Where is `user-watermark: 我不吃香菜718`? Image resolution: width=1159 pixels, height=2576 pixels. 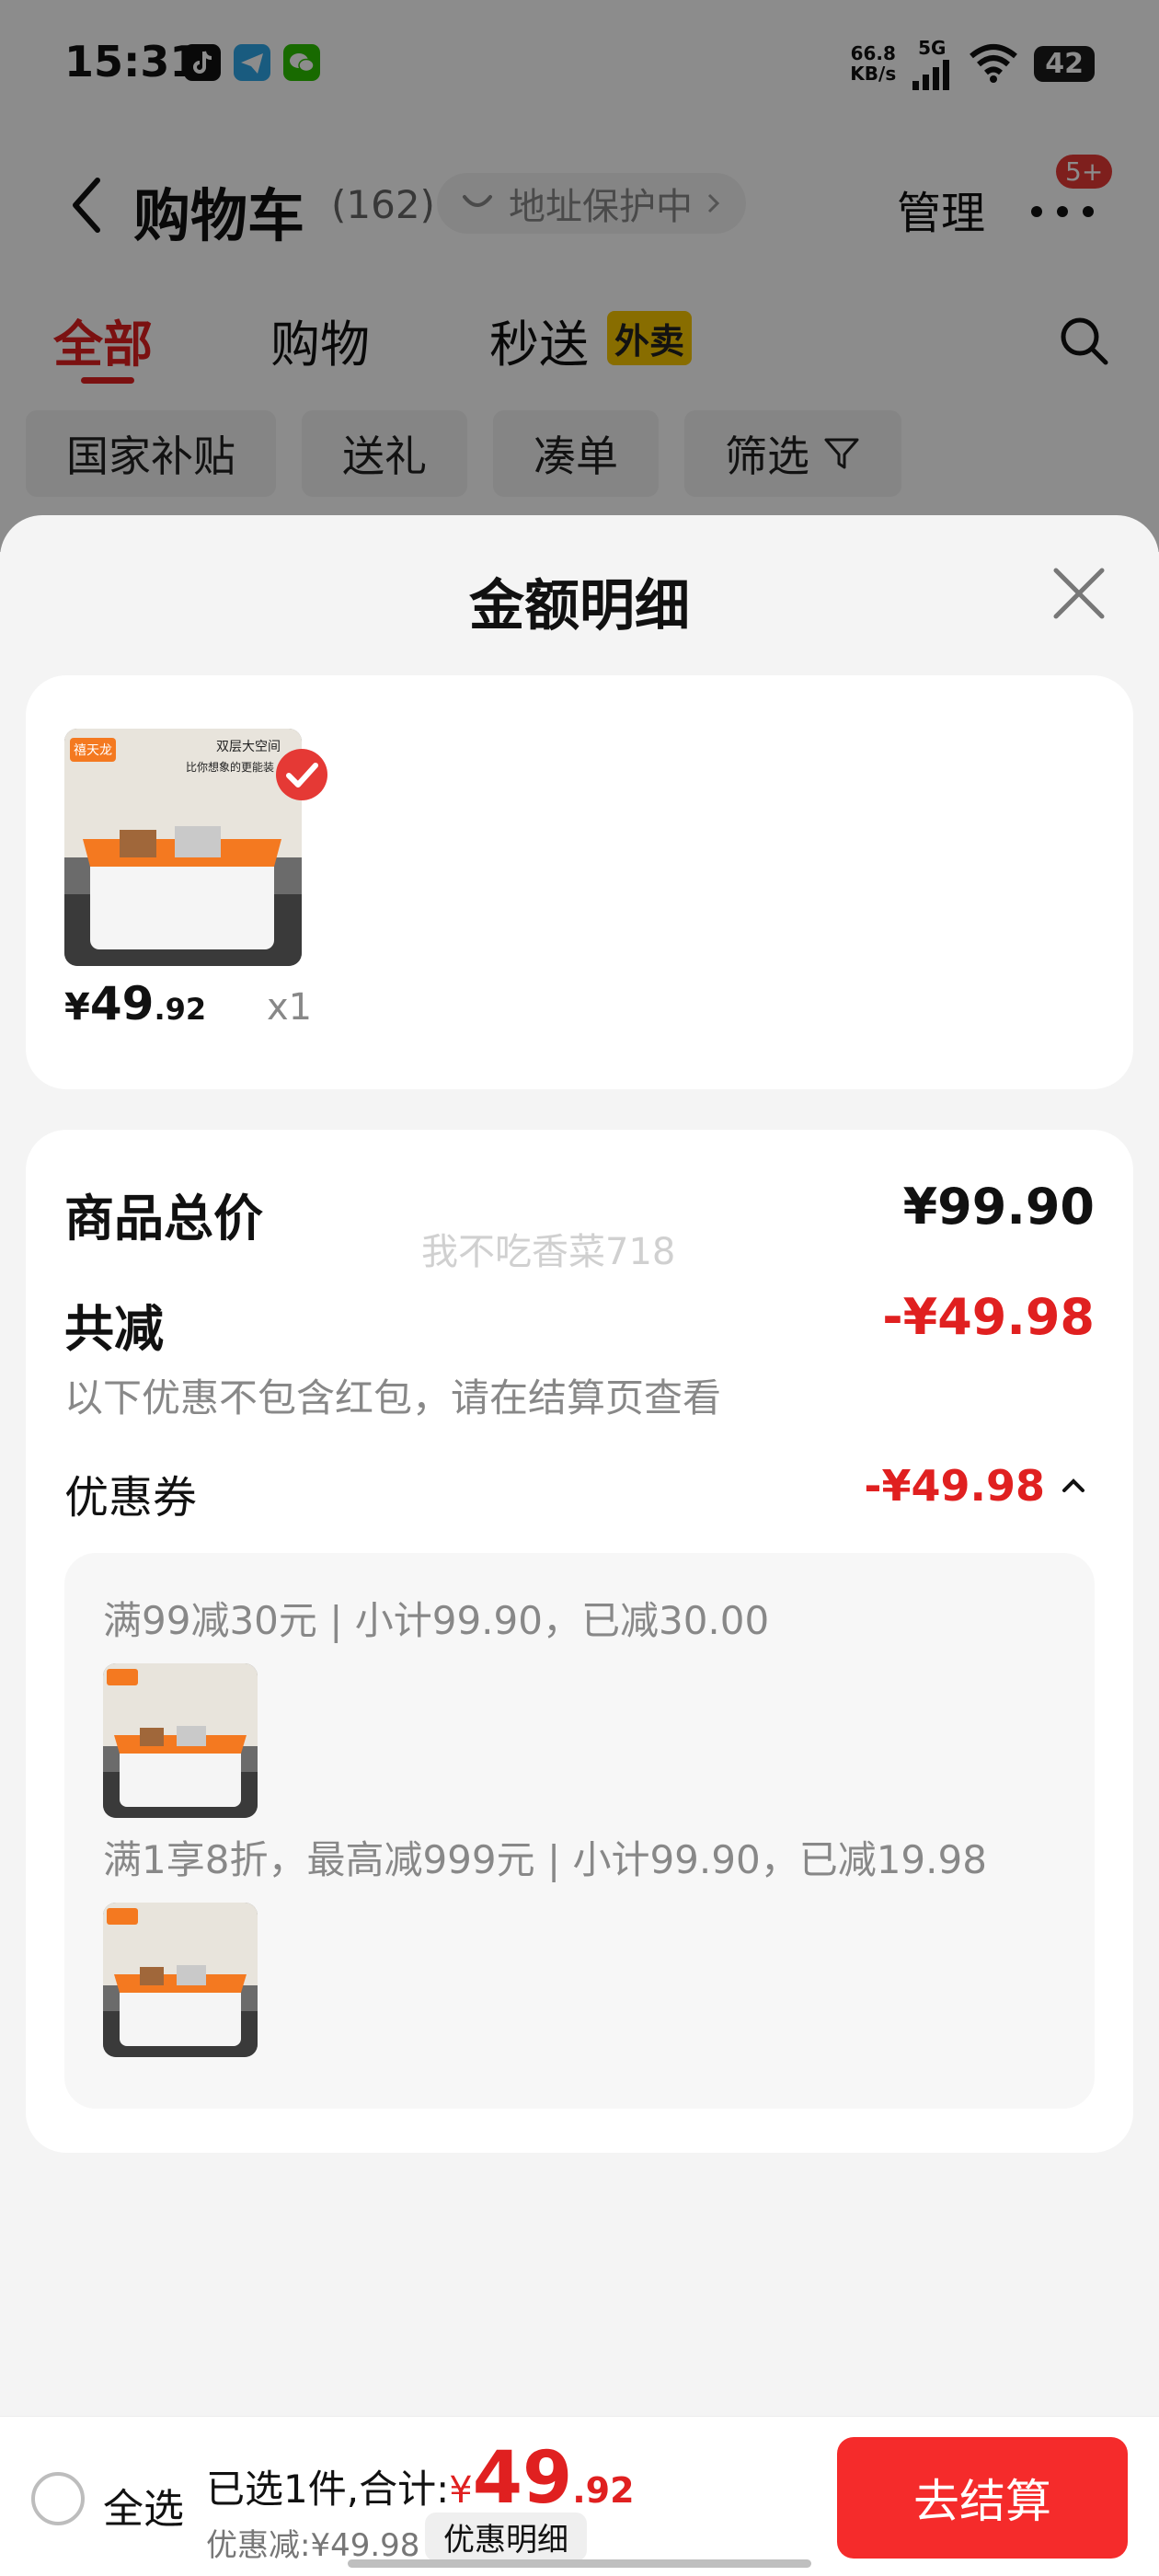 user-watermark: 我不吃香菜718 is located at coordinates (548, 1252).